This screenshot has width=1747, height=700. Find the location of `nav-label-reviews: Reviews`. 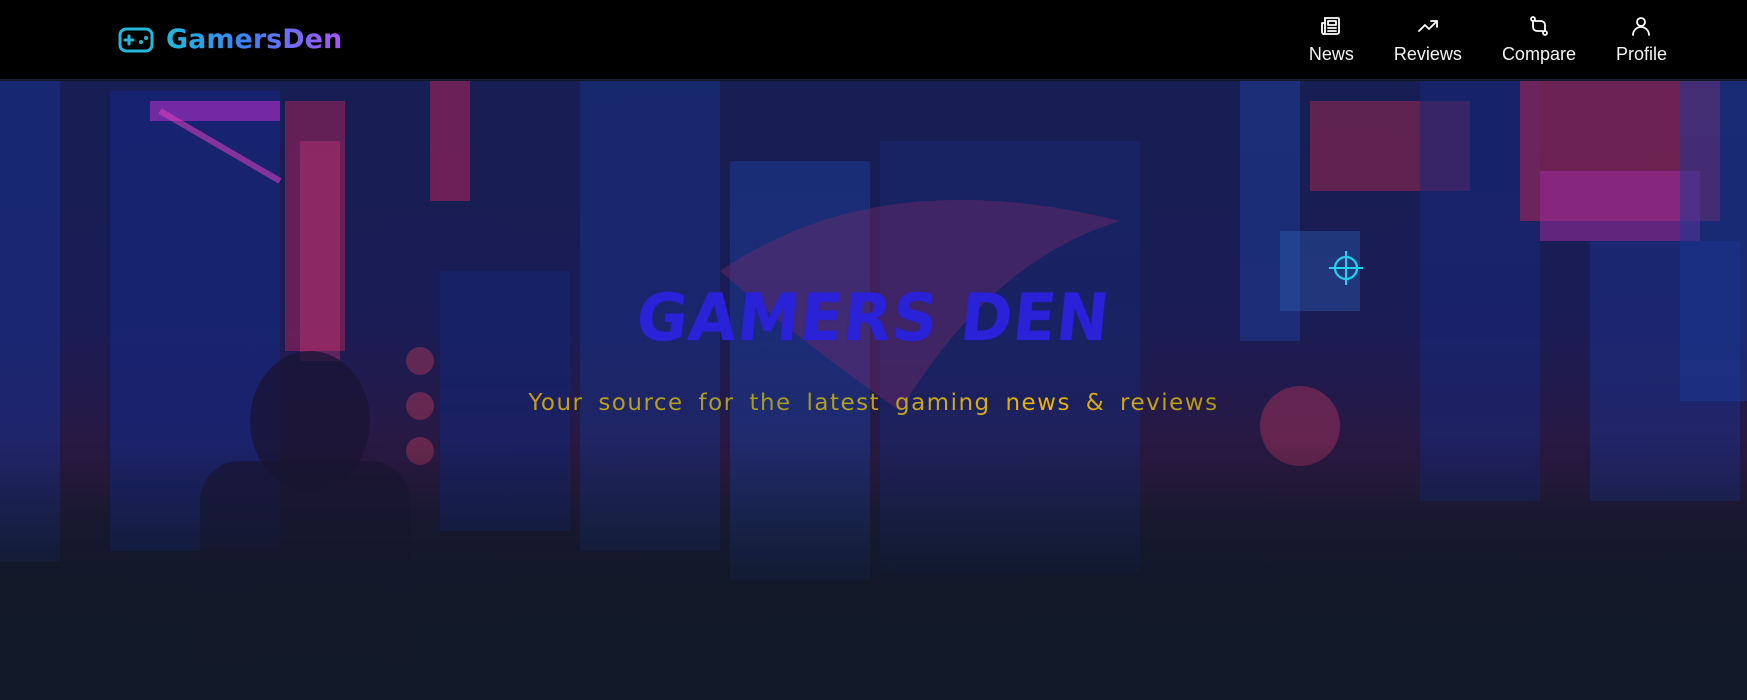

nav-label-reviews: Reviews is located at coordinates (1427, 54).